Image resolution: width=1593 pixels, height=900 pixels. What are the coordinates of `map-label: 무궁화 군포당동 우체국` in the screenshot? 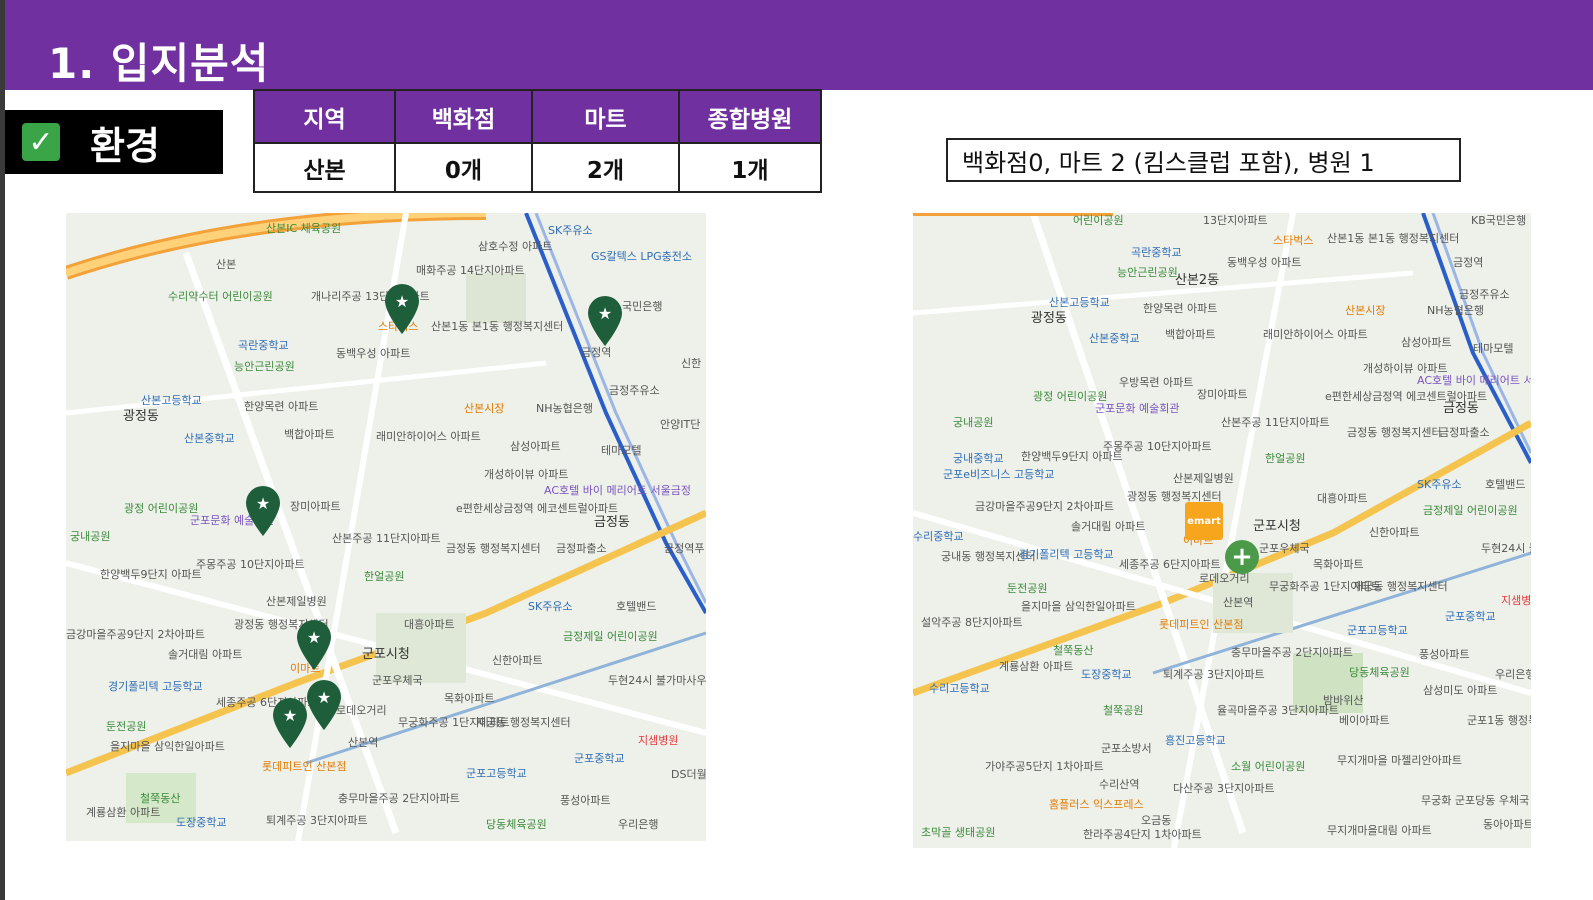 It's located at (1475, 800).